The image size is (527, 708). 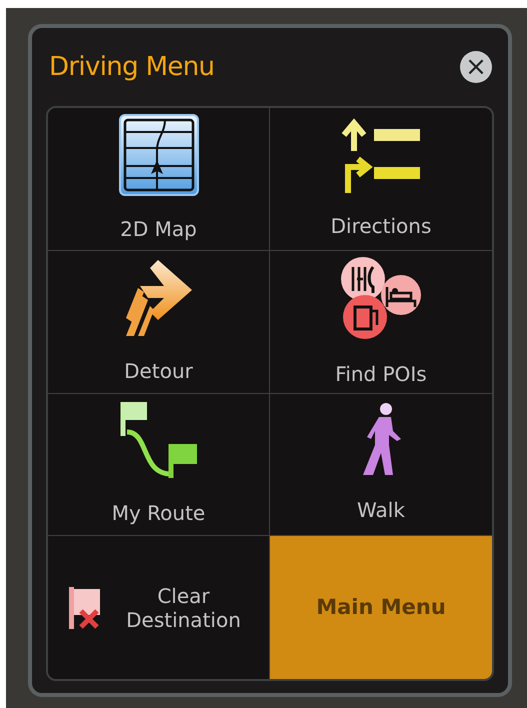 I want to click on close-button: ×, so click(x=476, y=67).